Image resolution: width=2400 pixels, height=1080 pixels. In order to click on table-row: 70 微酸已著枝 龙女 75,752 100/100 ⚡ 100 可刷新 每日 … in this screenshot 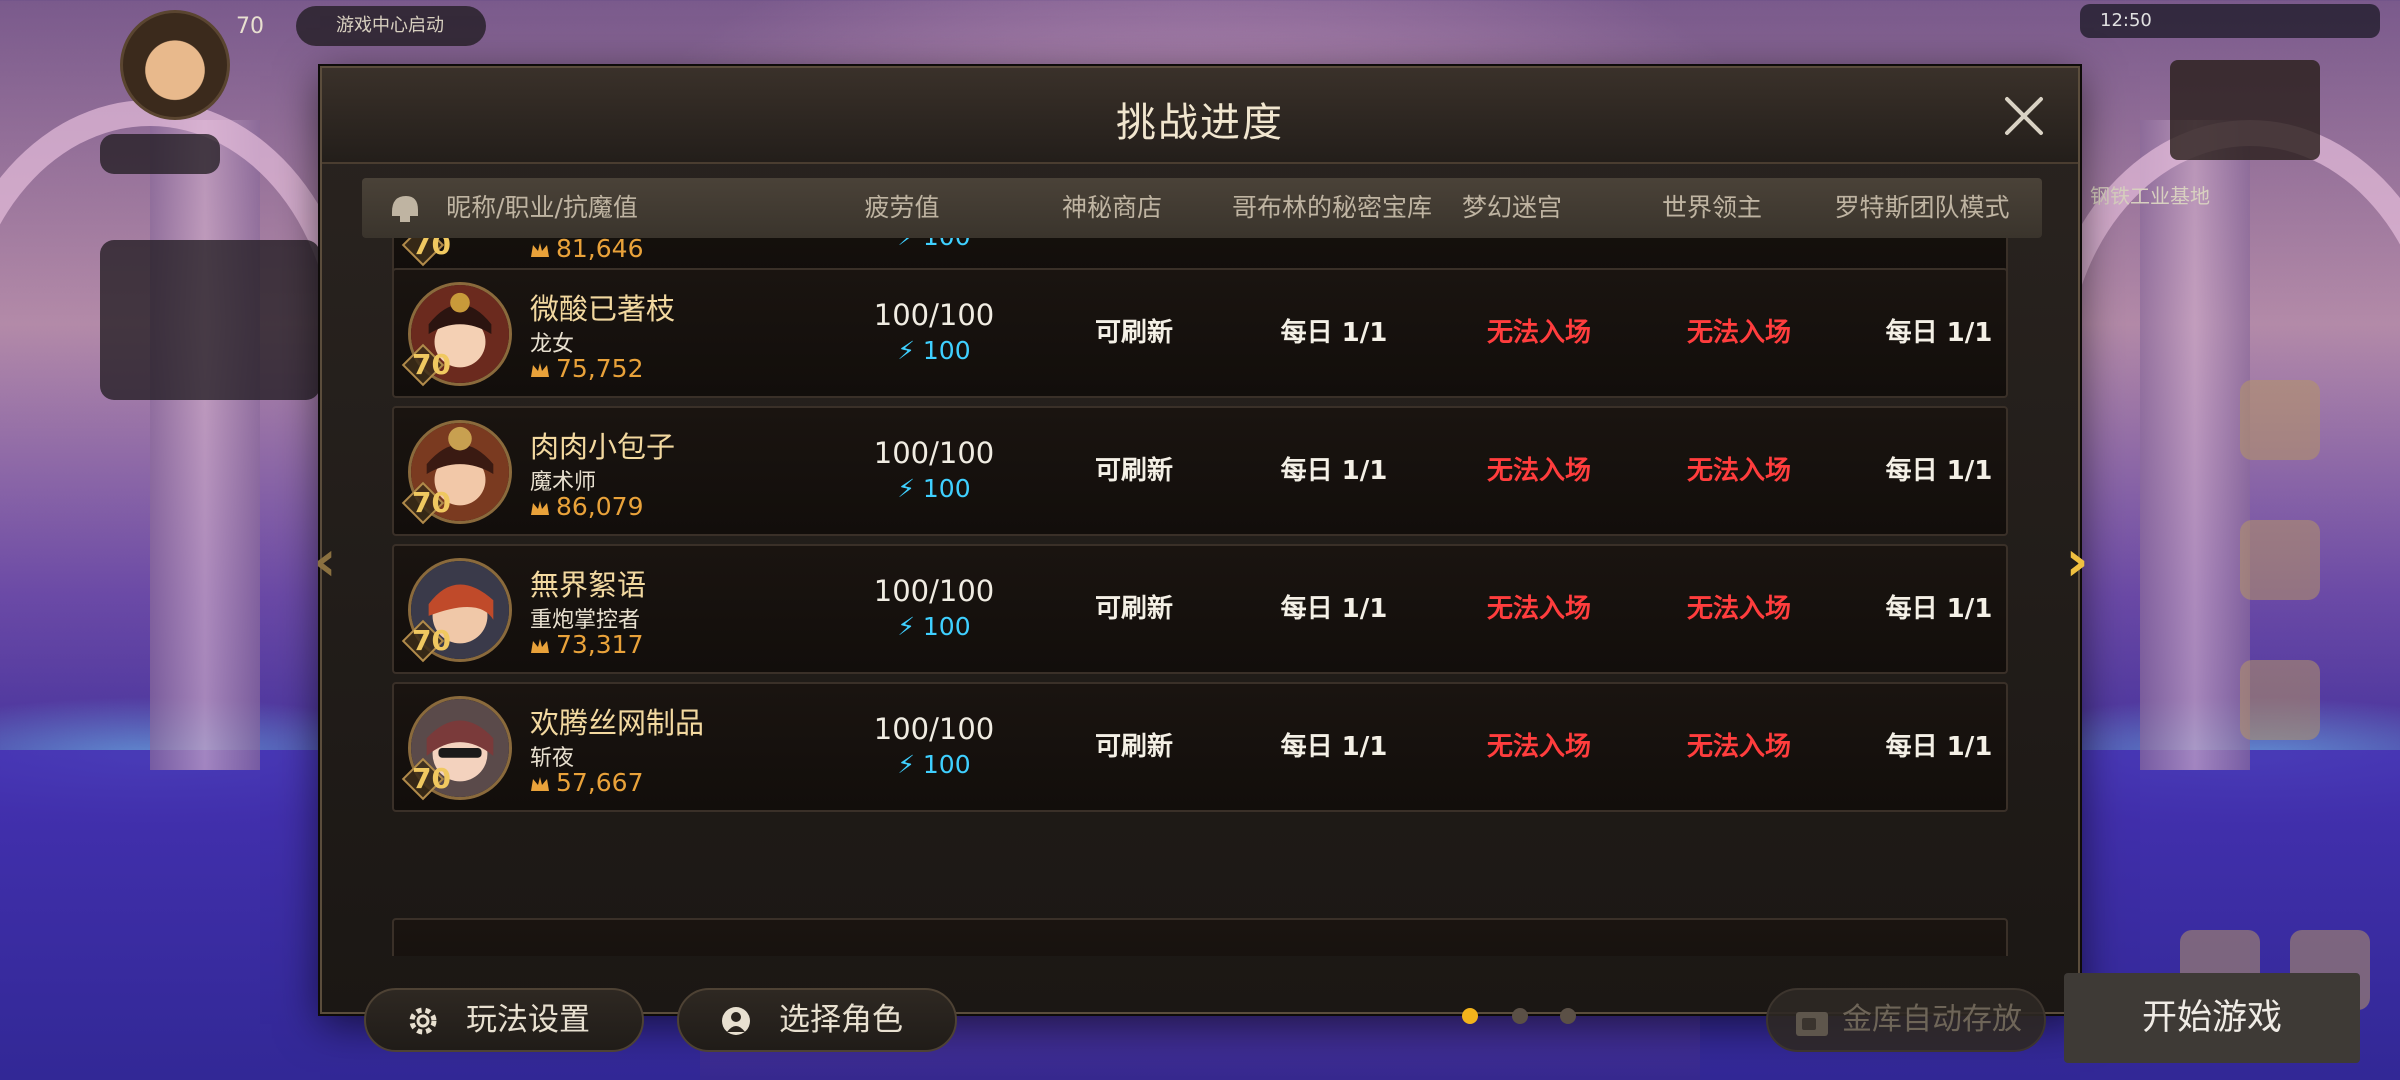, I will do `click(1200, 333)`.